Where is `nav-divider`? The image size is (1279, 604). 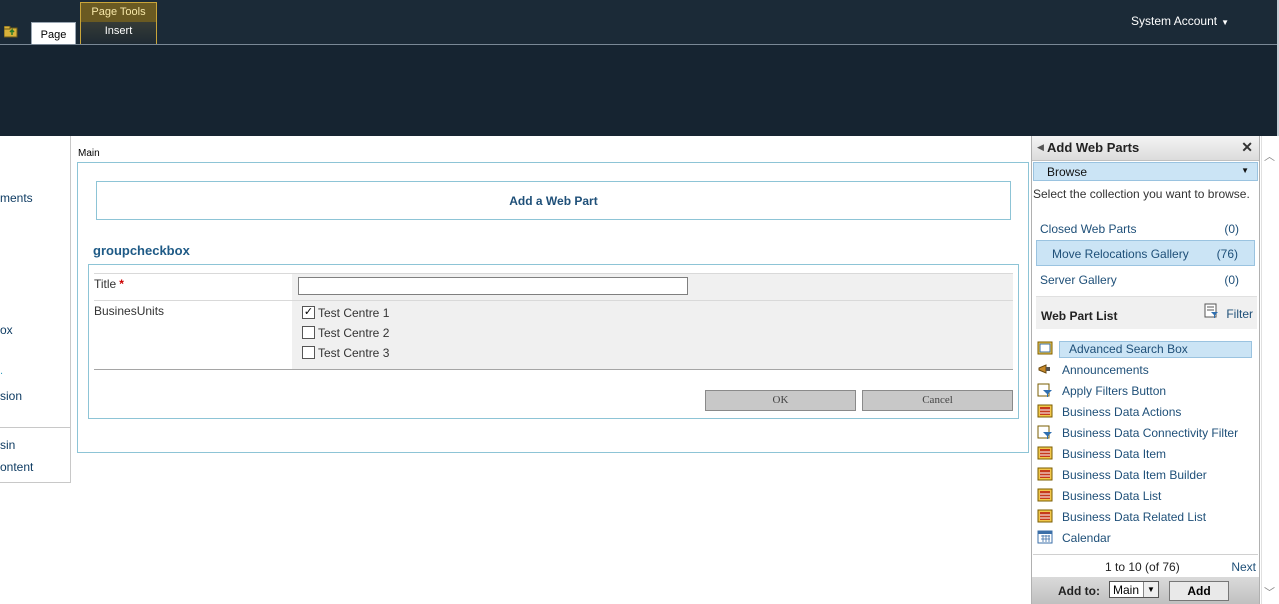 nav-divider is located at coordinates (35, 427).